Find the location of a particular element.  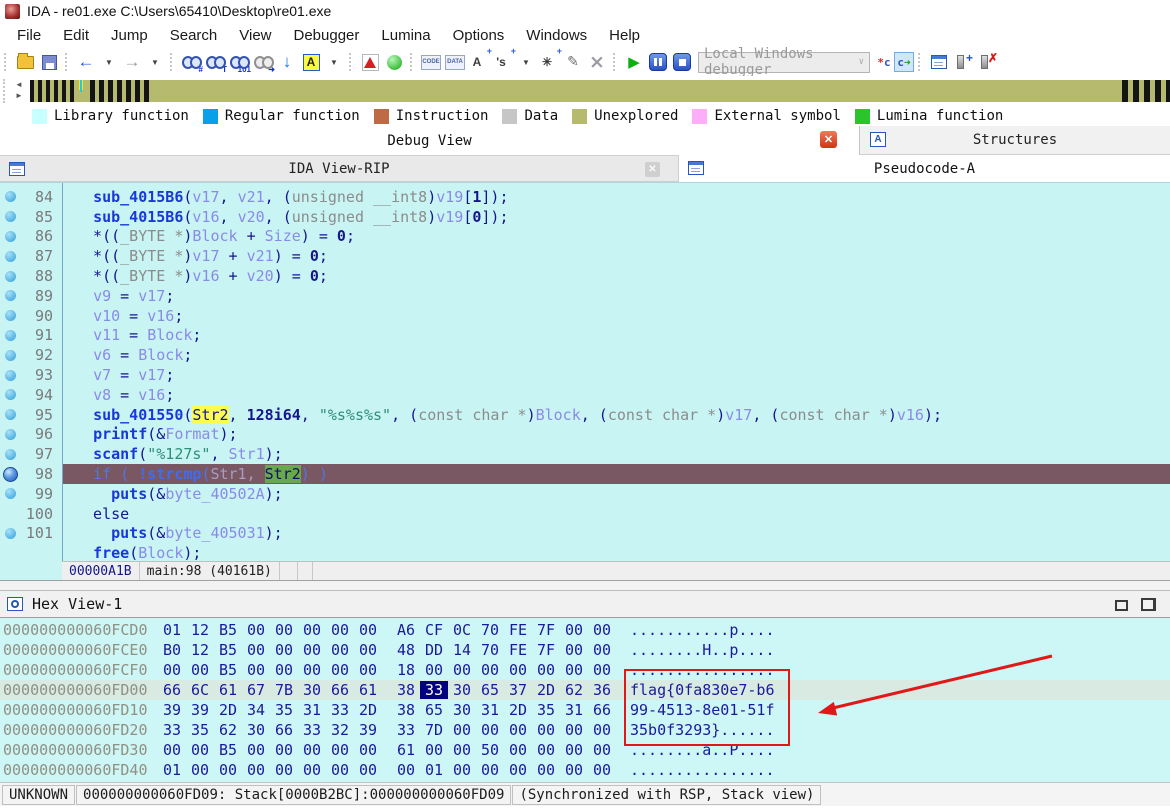

pseudocode-line: 93 v7 = v17; is located at coordinates (585, 375).